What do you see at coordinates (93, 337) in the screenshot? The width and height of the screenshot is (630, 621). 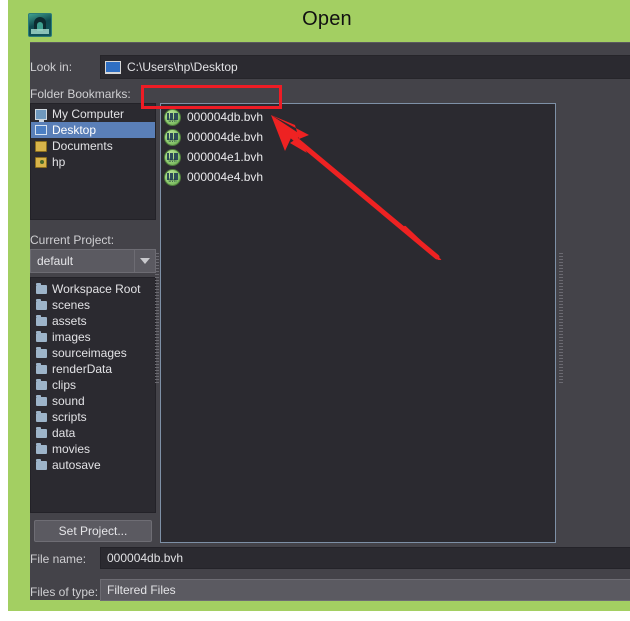 I see `list-item: images` at bounding box center [93, 337].